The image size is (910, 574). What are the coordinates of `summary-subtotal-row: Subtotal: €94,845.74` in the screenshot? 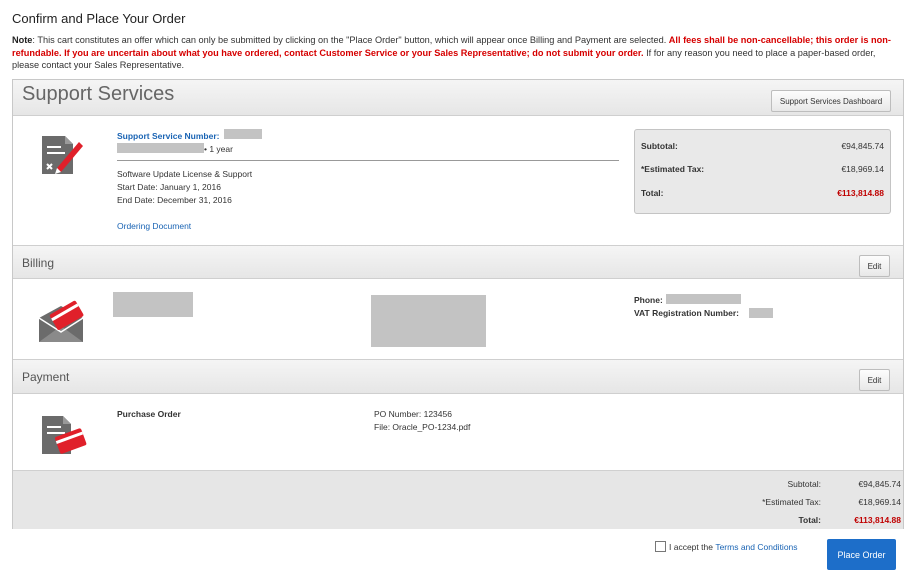 It's located at (762, 146).